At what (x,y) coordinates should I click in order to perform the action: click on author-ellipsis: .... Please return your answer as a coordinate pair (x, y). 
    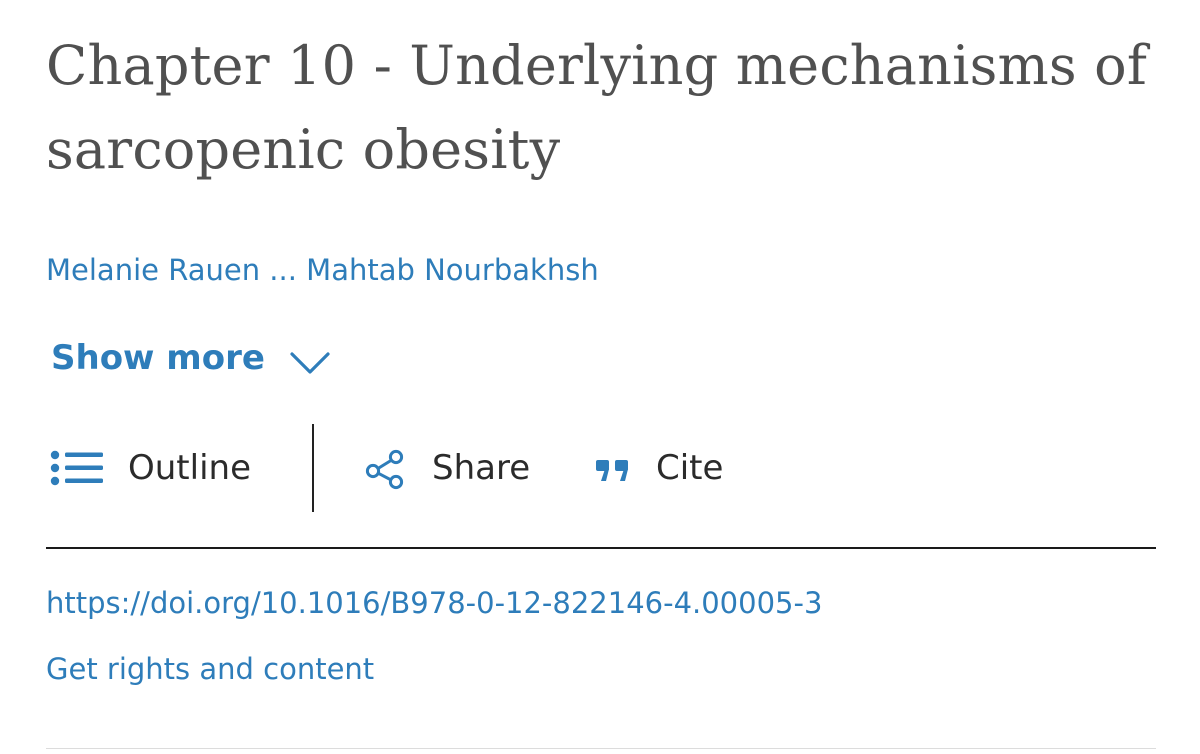
    Looking at the image, I should click on (283, 270).